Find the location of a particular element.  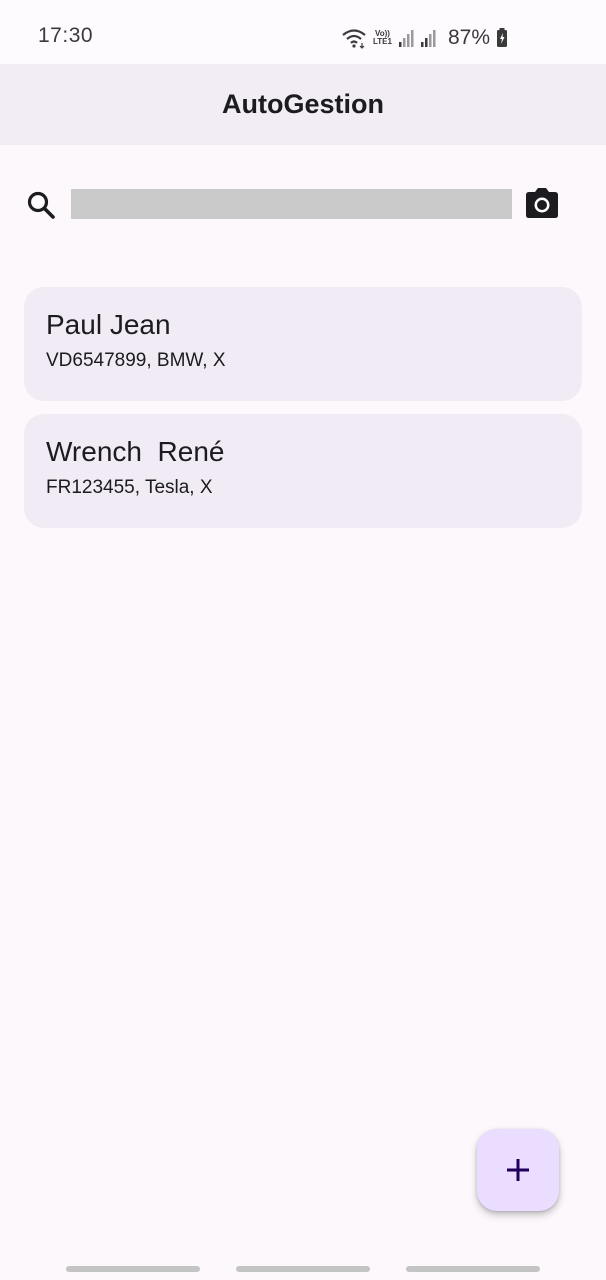

app-bar: AutoGestion is located at coordinates (303, 104).